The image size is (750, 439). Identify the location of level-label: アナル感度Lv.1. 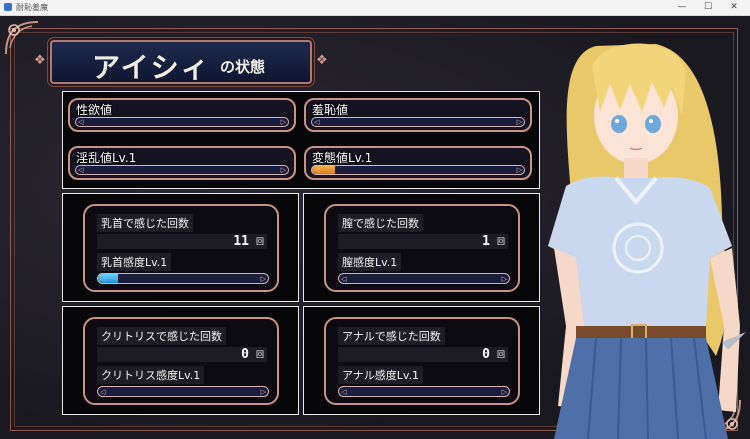
(381, 375).